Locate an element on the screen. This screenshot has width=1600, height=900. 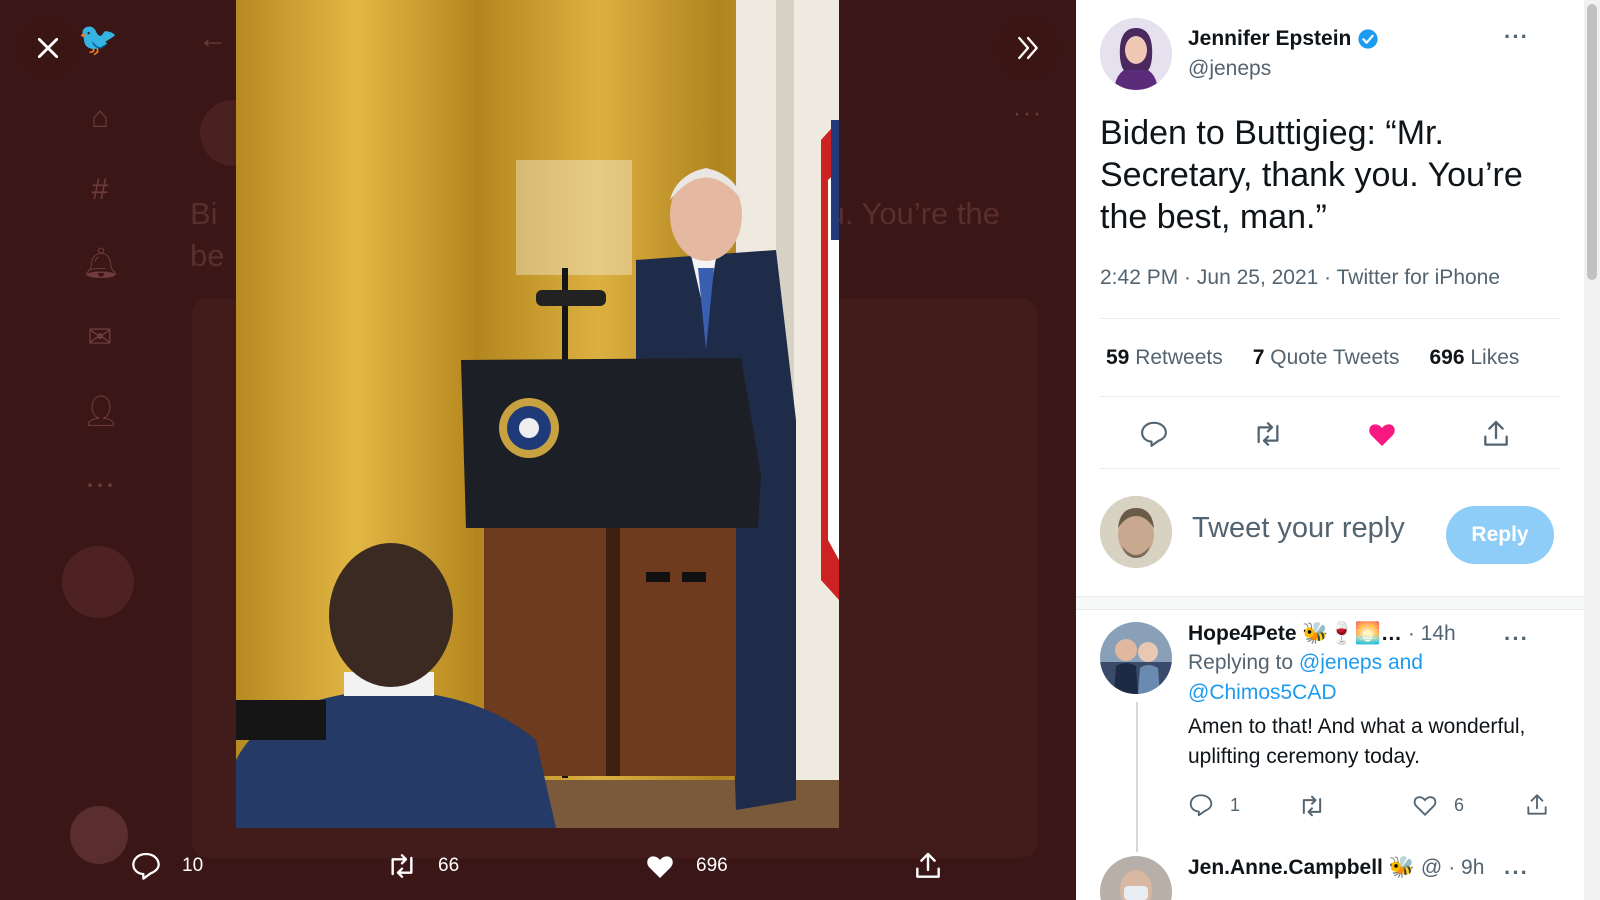
profile-icon: 👤︎ is located at coordinates (101, 411).